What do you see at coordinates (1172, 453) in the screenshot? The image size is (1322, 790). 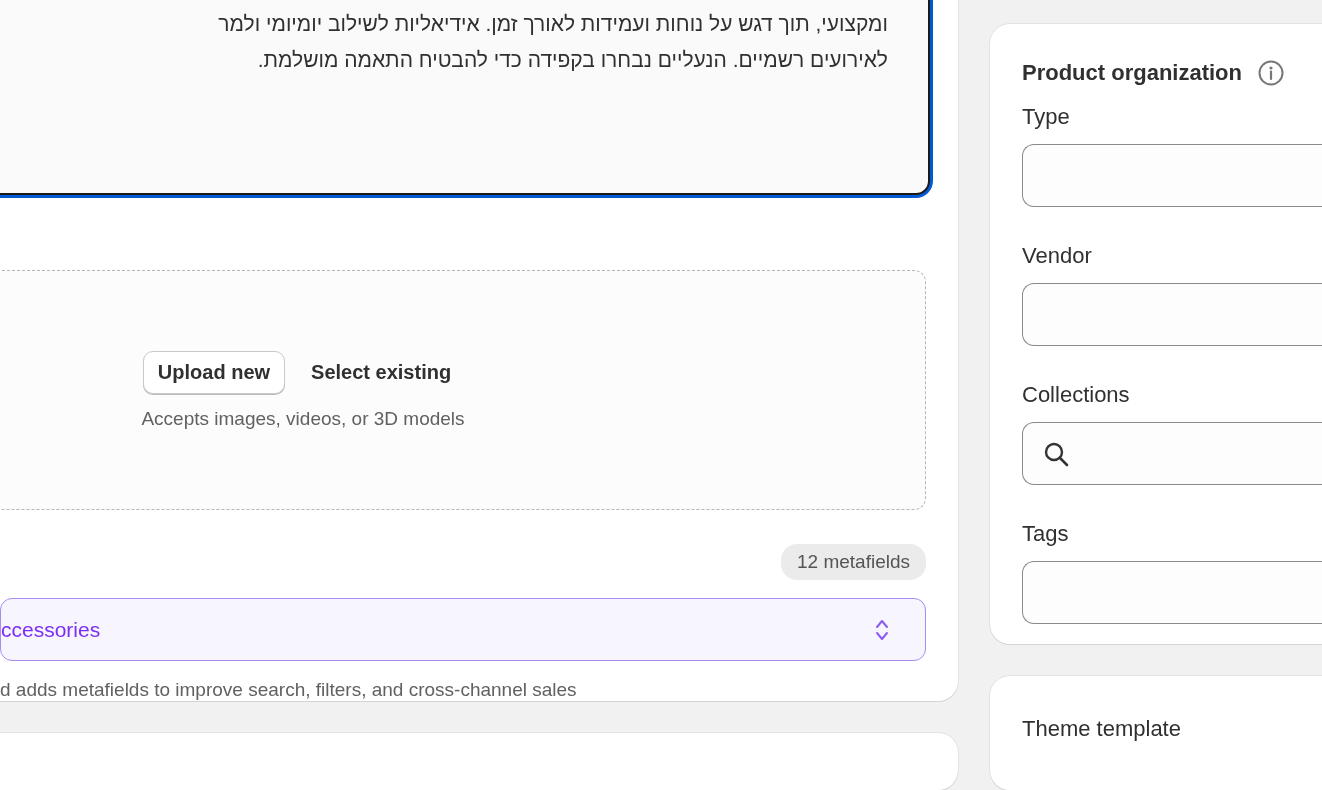 I see `search-field` at bounding box center [1172, 453].